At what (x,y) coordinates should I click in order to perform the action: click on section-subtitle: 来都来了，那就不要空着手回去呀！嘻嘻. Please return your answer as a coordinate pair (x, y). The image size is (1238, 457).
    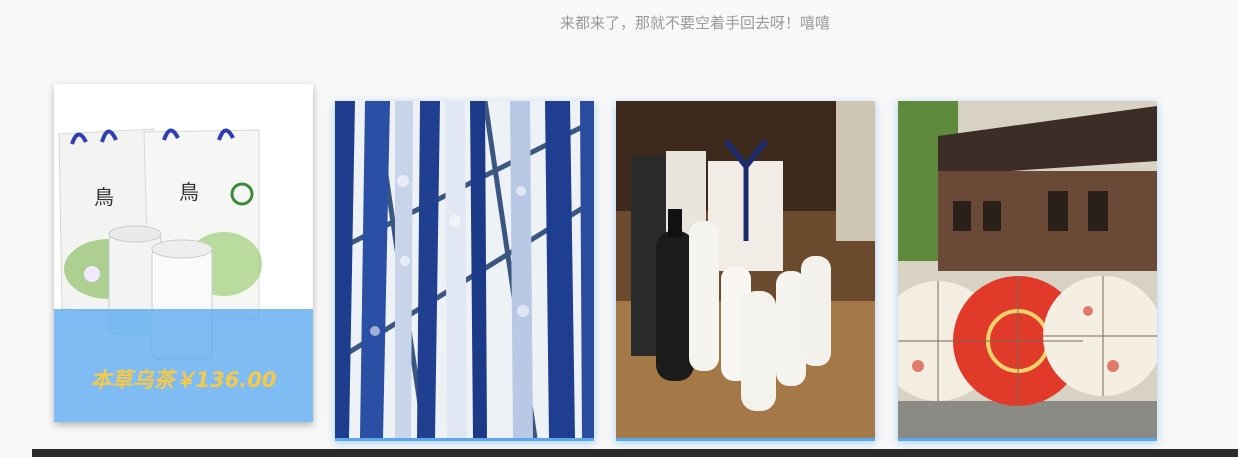
    Looking at the image, I should click on (694, 23).